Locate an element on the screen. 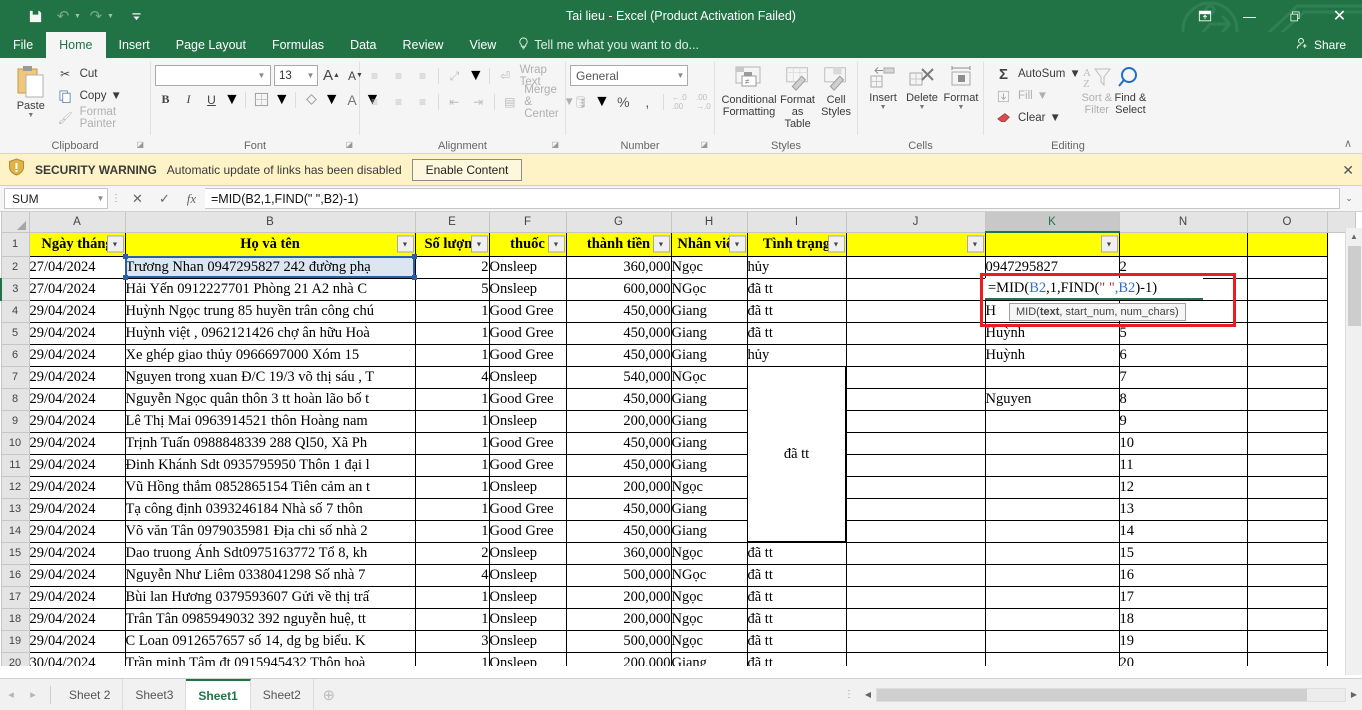 This screenshot has width=1362, height=710. tab-insert: Insert is located at coordinates (134, 45).